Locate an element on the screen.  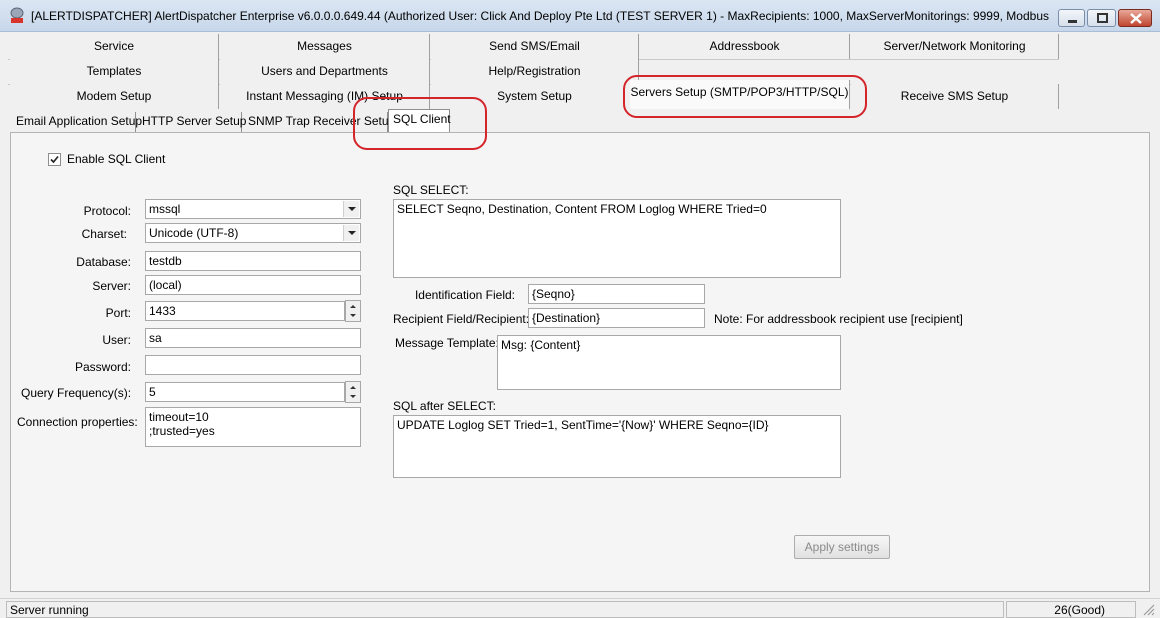
status-bar: Server running 26(Good) is located at coordinates (580, 608).